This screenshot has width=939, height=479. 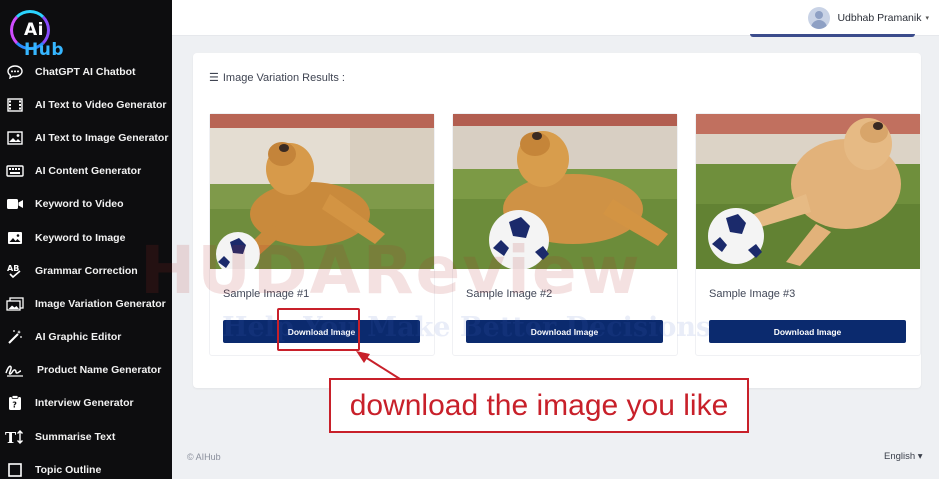 I want to click on result-card-2: Sample Image #2 Download Image, so click(x=565, y=234).